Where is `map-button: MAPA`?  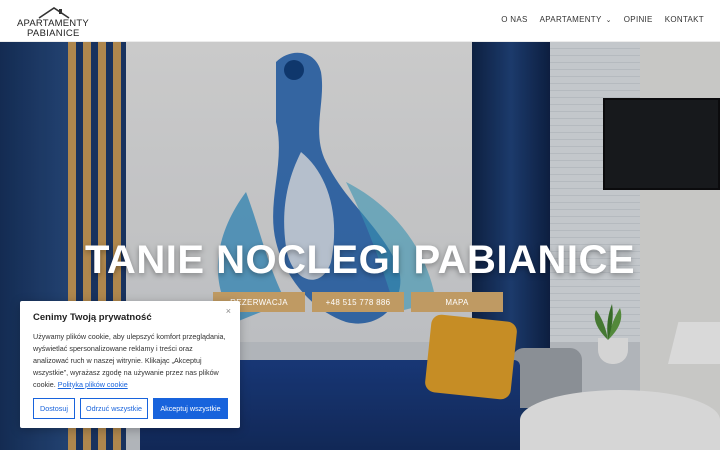 map-button: MAPA is located at coordinates (457, 302).